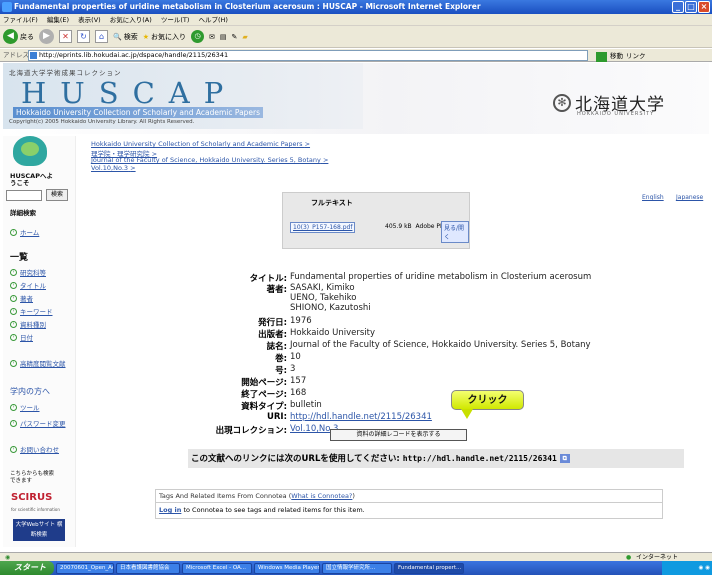 The width and height of the screenshot is (712, 575). I want to click on for-members-heading: 学内の方へ, so click(30, 391).